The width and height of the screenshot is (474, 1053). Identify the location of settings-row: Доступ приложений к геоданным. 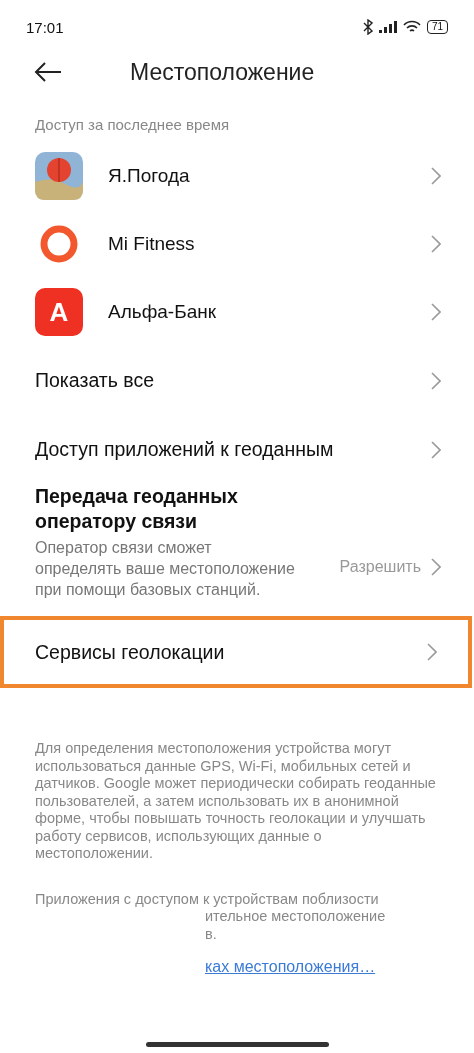
(237, 449).